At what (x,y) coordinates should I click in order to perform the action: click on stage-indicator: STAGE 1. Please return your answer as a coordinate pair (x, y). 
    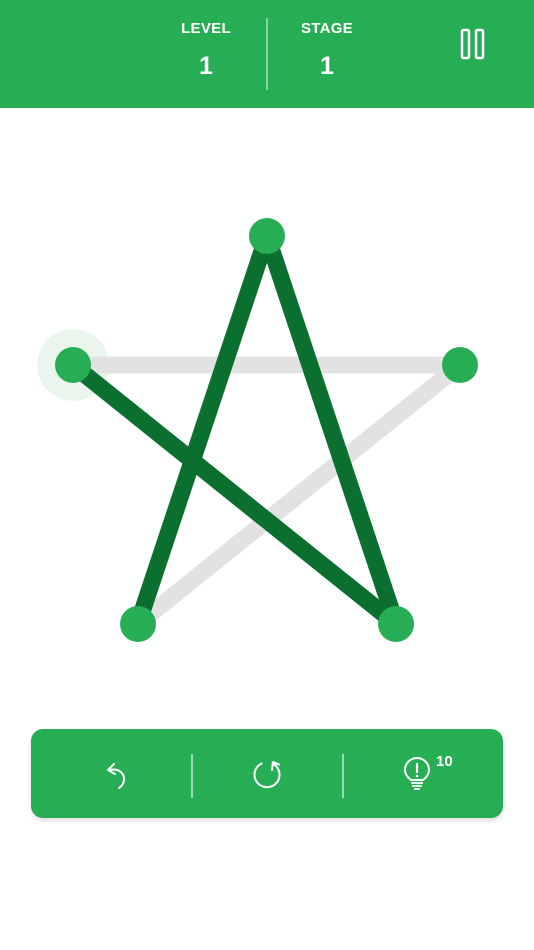
    Looking at the image, I should click on (327, 50).